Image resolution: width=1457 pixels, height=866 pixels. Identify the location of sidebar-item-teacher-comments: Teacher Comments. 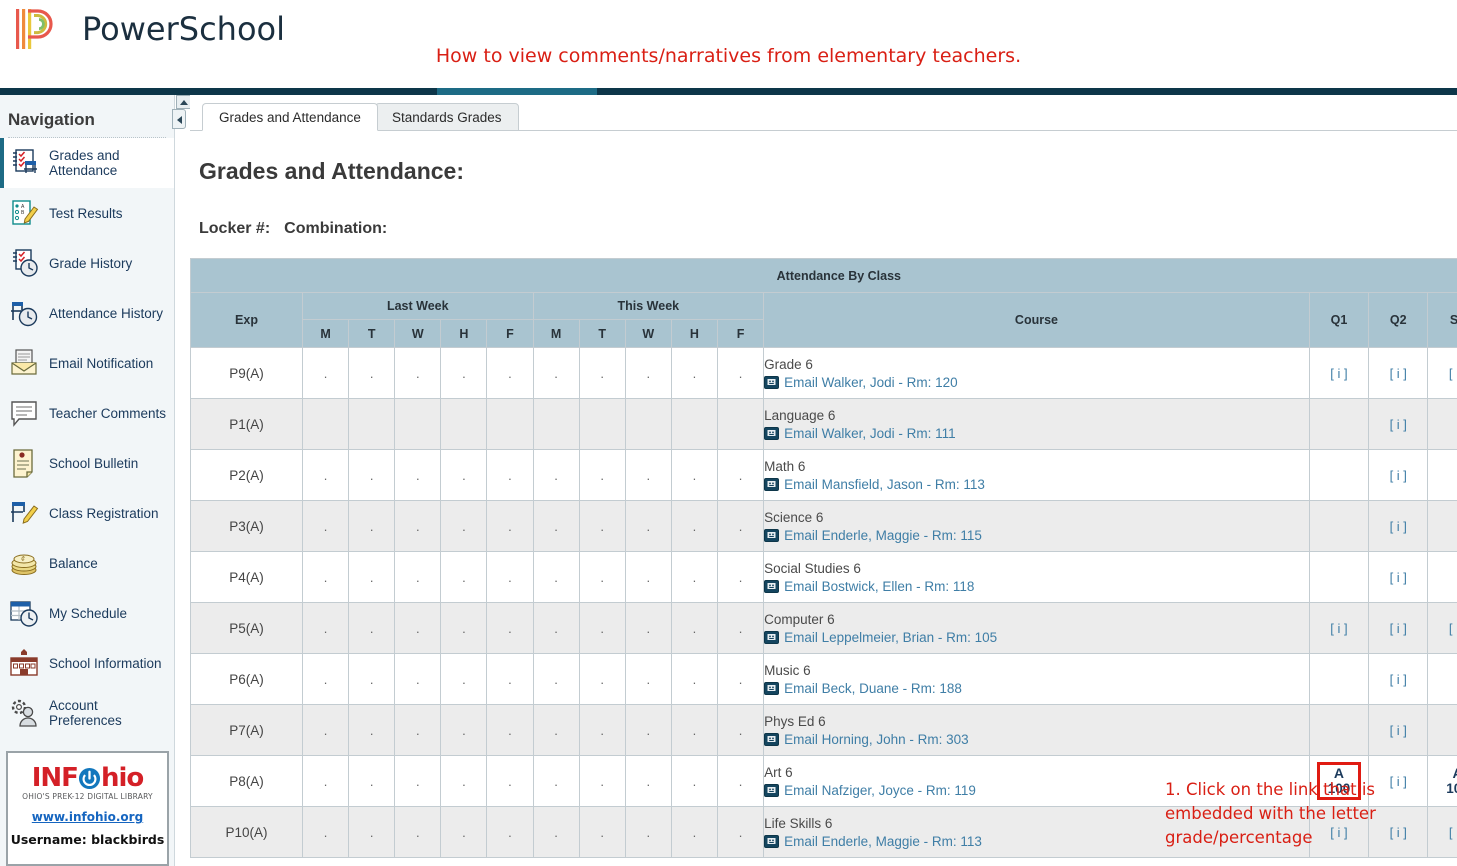
(87, 413).